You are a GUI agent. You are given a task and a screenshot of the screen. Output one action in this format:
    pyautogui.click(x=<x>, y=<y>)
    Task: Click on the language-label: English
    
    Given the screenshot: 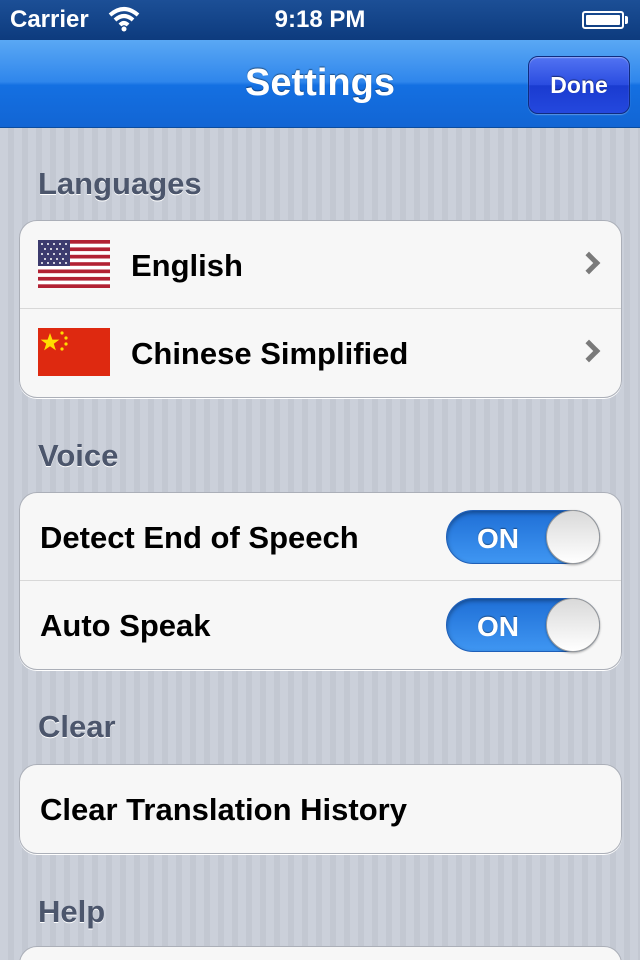 What is the action you would take?
    pyautogui.click(x=187, y=265)
    